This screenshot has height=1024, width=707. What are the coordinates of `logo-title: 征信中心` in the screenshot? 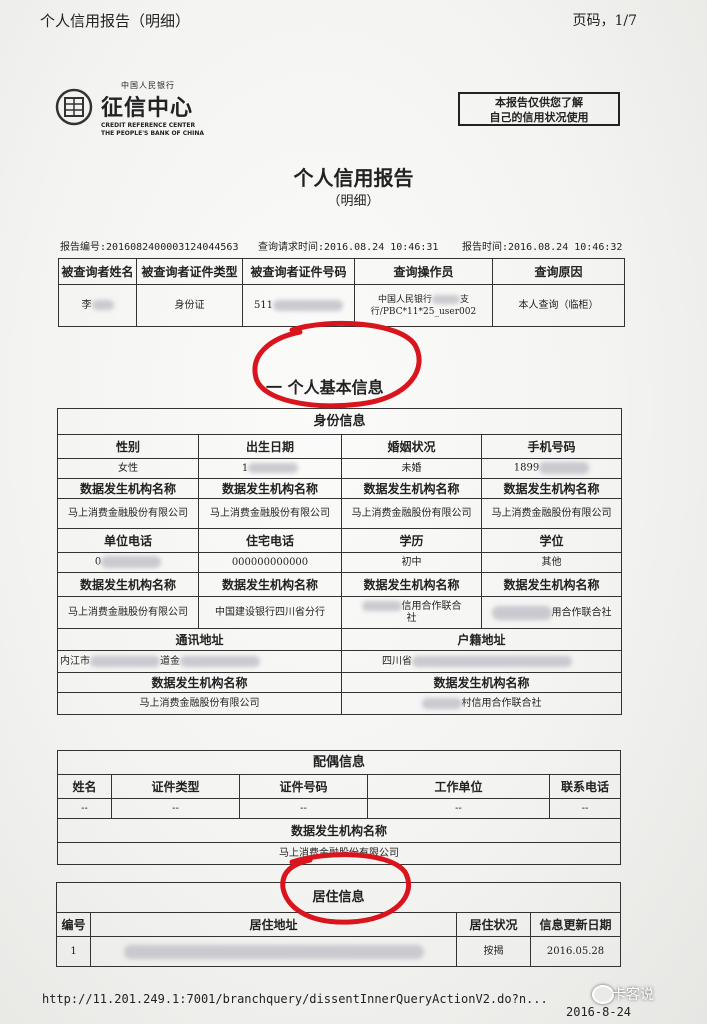 It's located at (147, 108).